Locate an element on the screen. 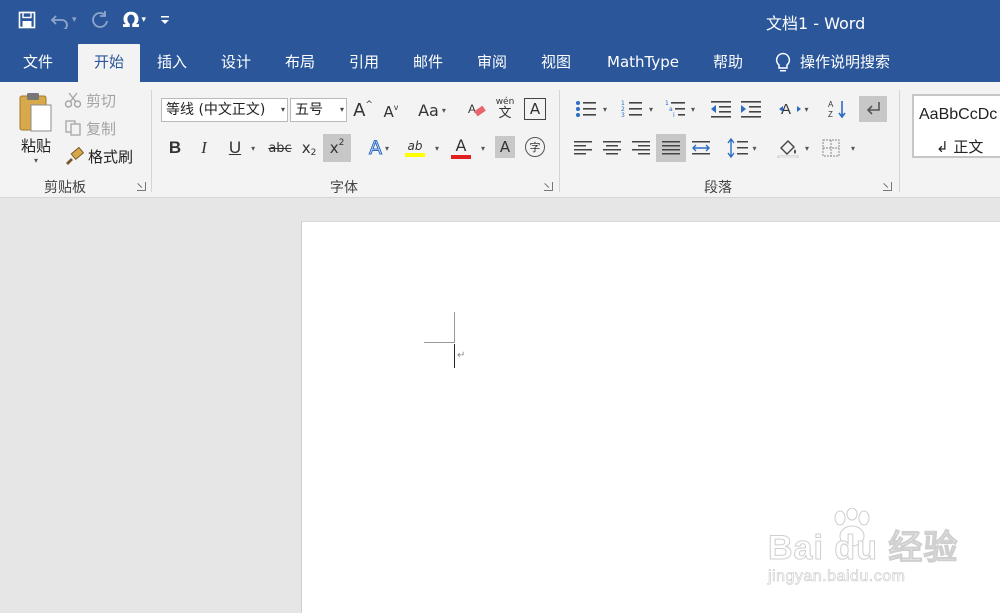 The height and width of the screenshot is (613, 1000). tab-references: 引用 is located at coordinates (364, 63).